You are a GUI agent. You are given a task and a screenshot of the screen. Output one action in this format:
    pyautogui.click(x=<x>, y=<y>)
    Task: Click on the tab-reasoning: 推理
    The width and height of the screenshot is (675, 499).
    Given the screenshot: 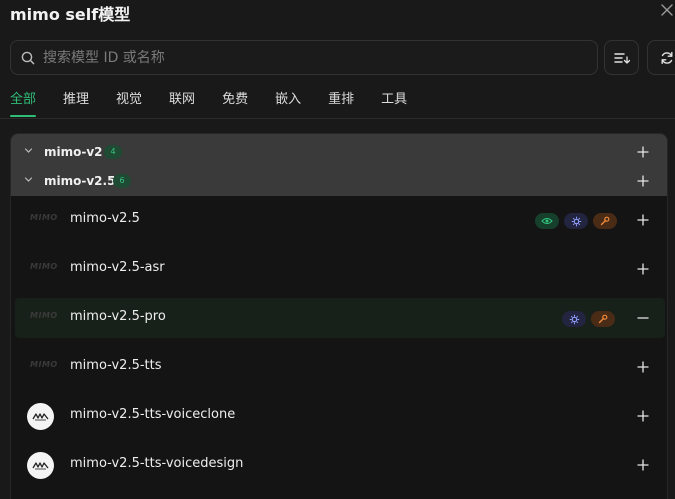 What is the action you would take?
    pyautogui.click(x=76, y=105)
    